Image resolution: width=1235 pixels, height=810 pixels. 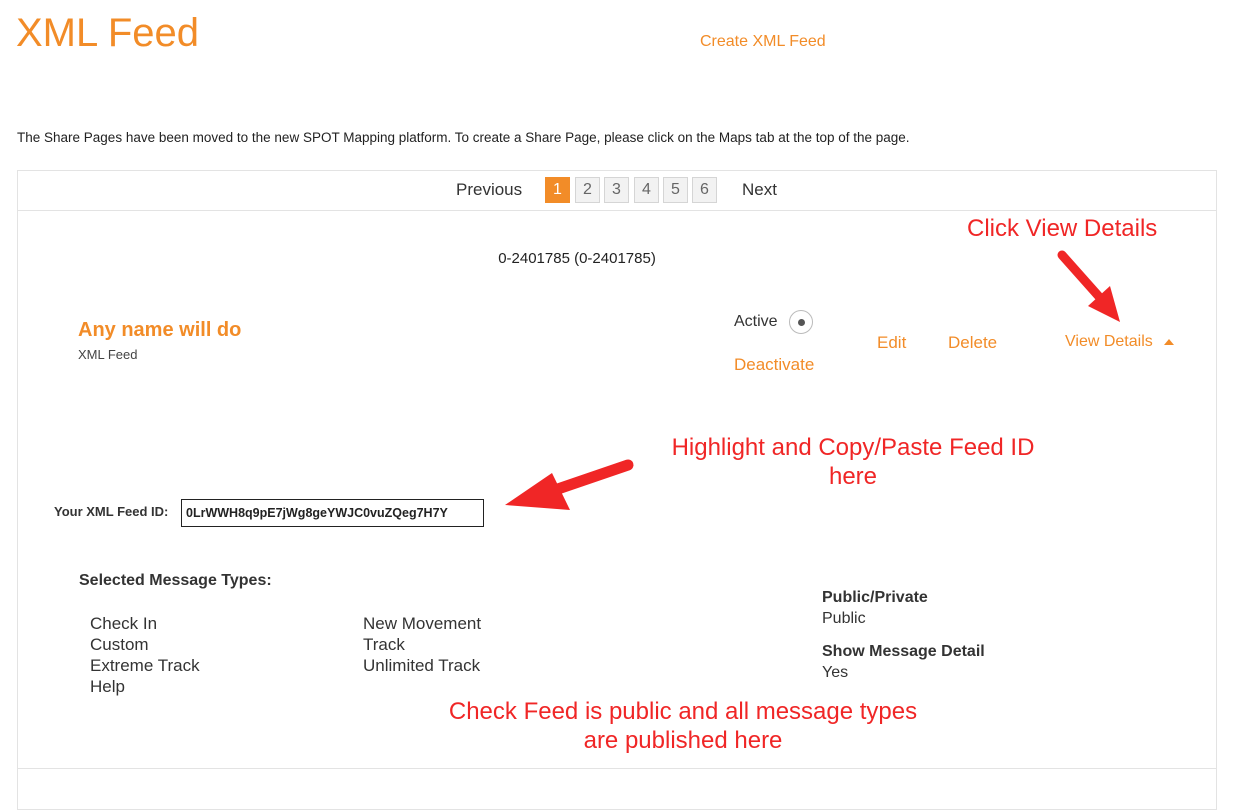 I want to click on active-status-label: Active, so click(x=756, y=321).